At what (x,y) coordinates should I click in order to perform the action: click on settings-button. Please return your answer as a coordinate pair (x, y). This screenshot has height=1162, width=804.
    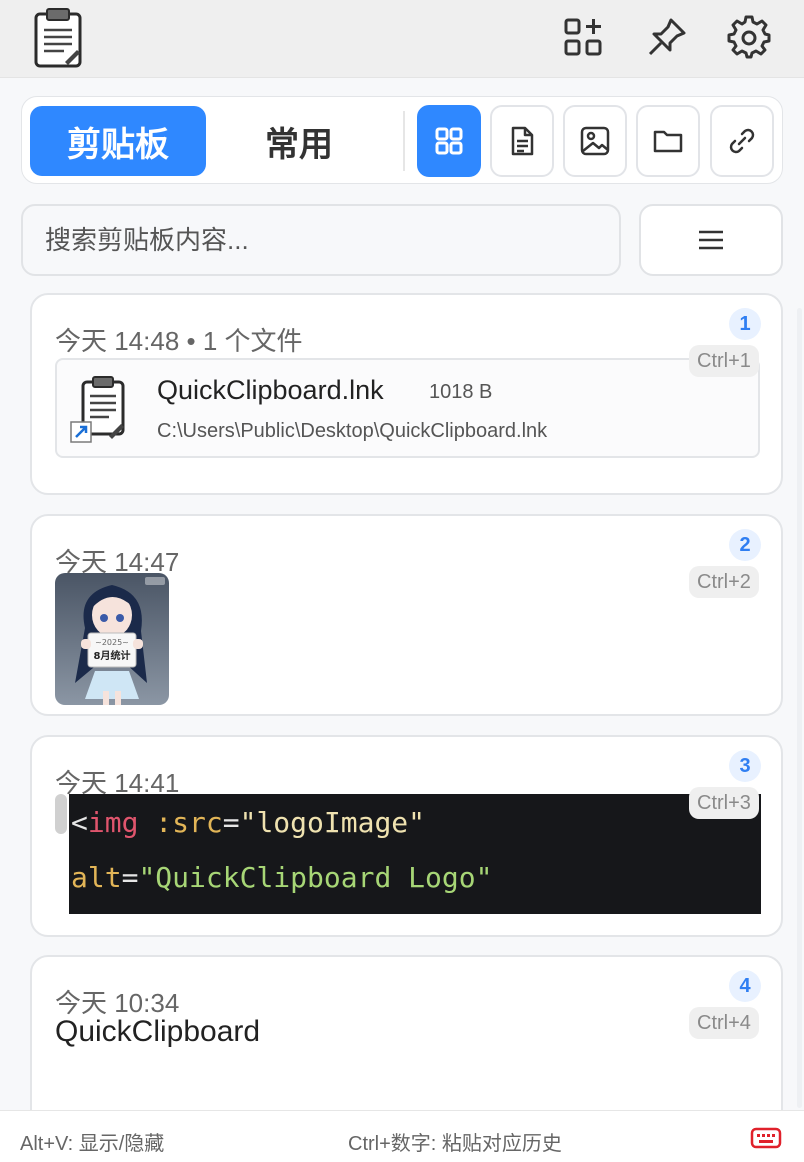
    Looking at the image, I should click on (749, 37).